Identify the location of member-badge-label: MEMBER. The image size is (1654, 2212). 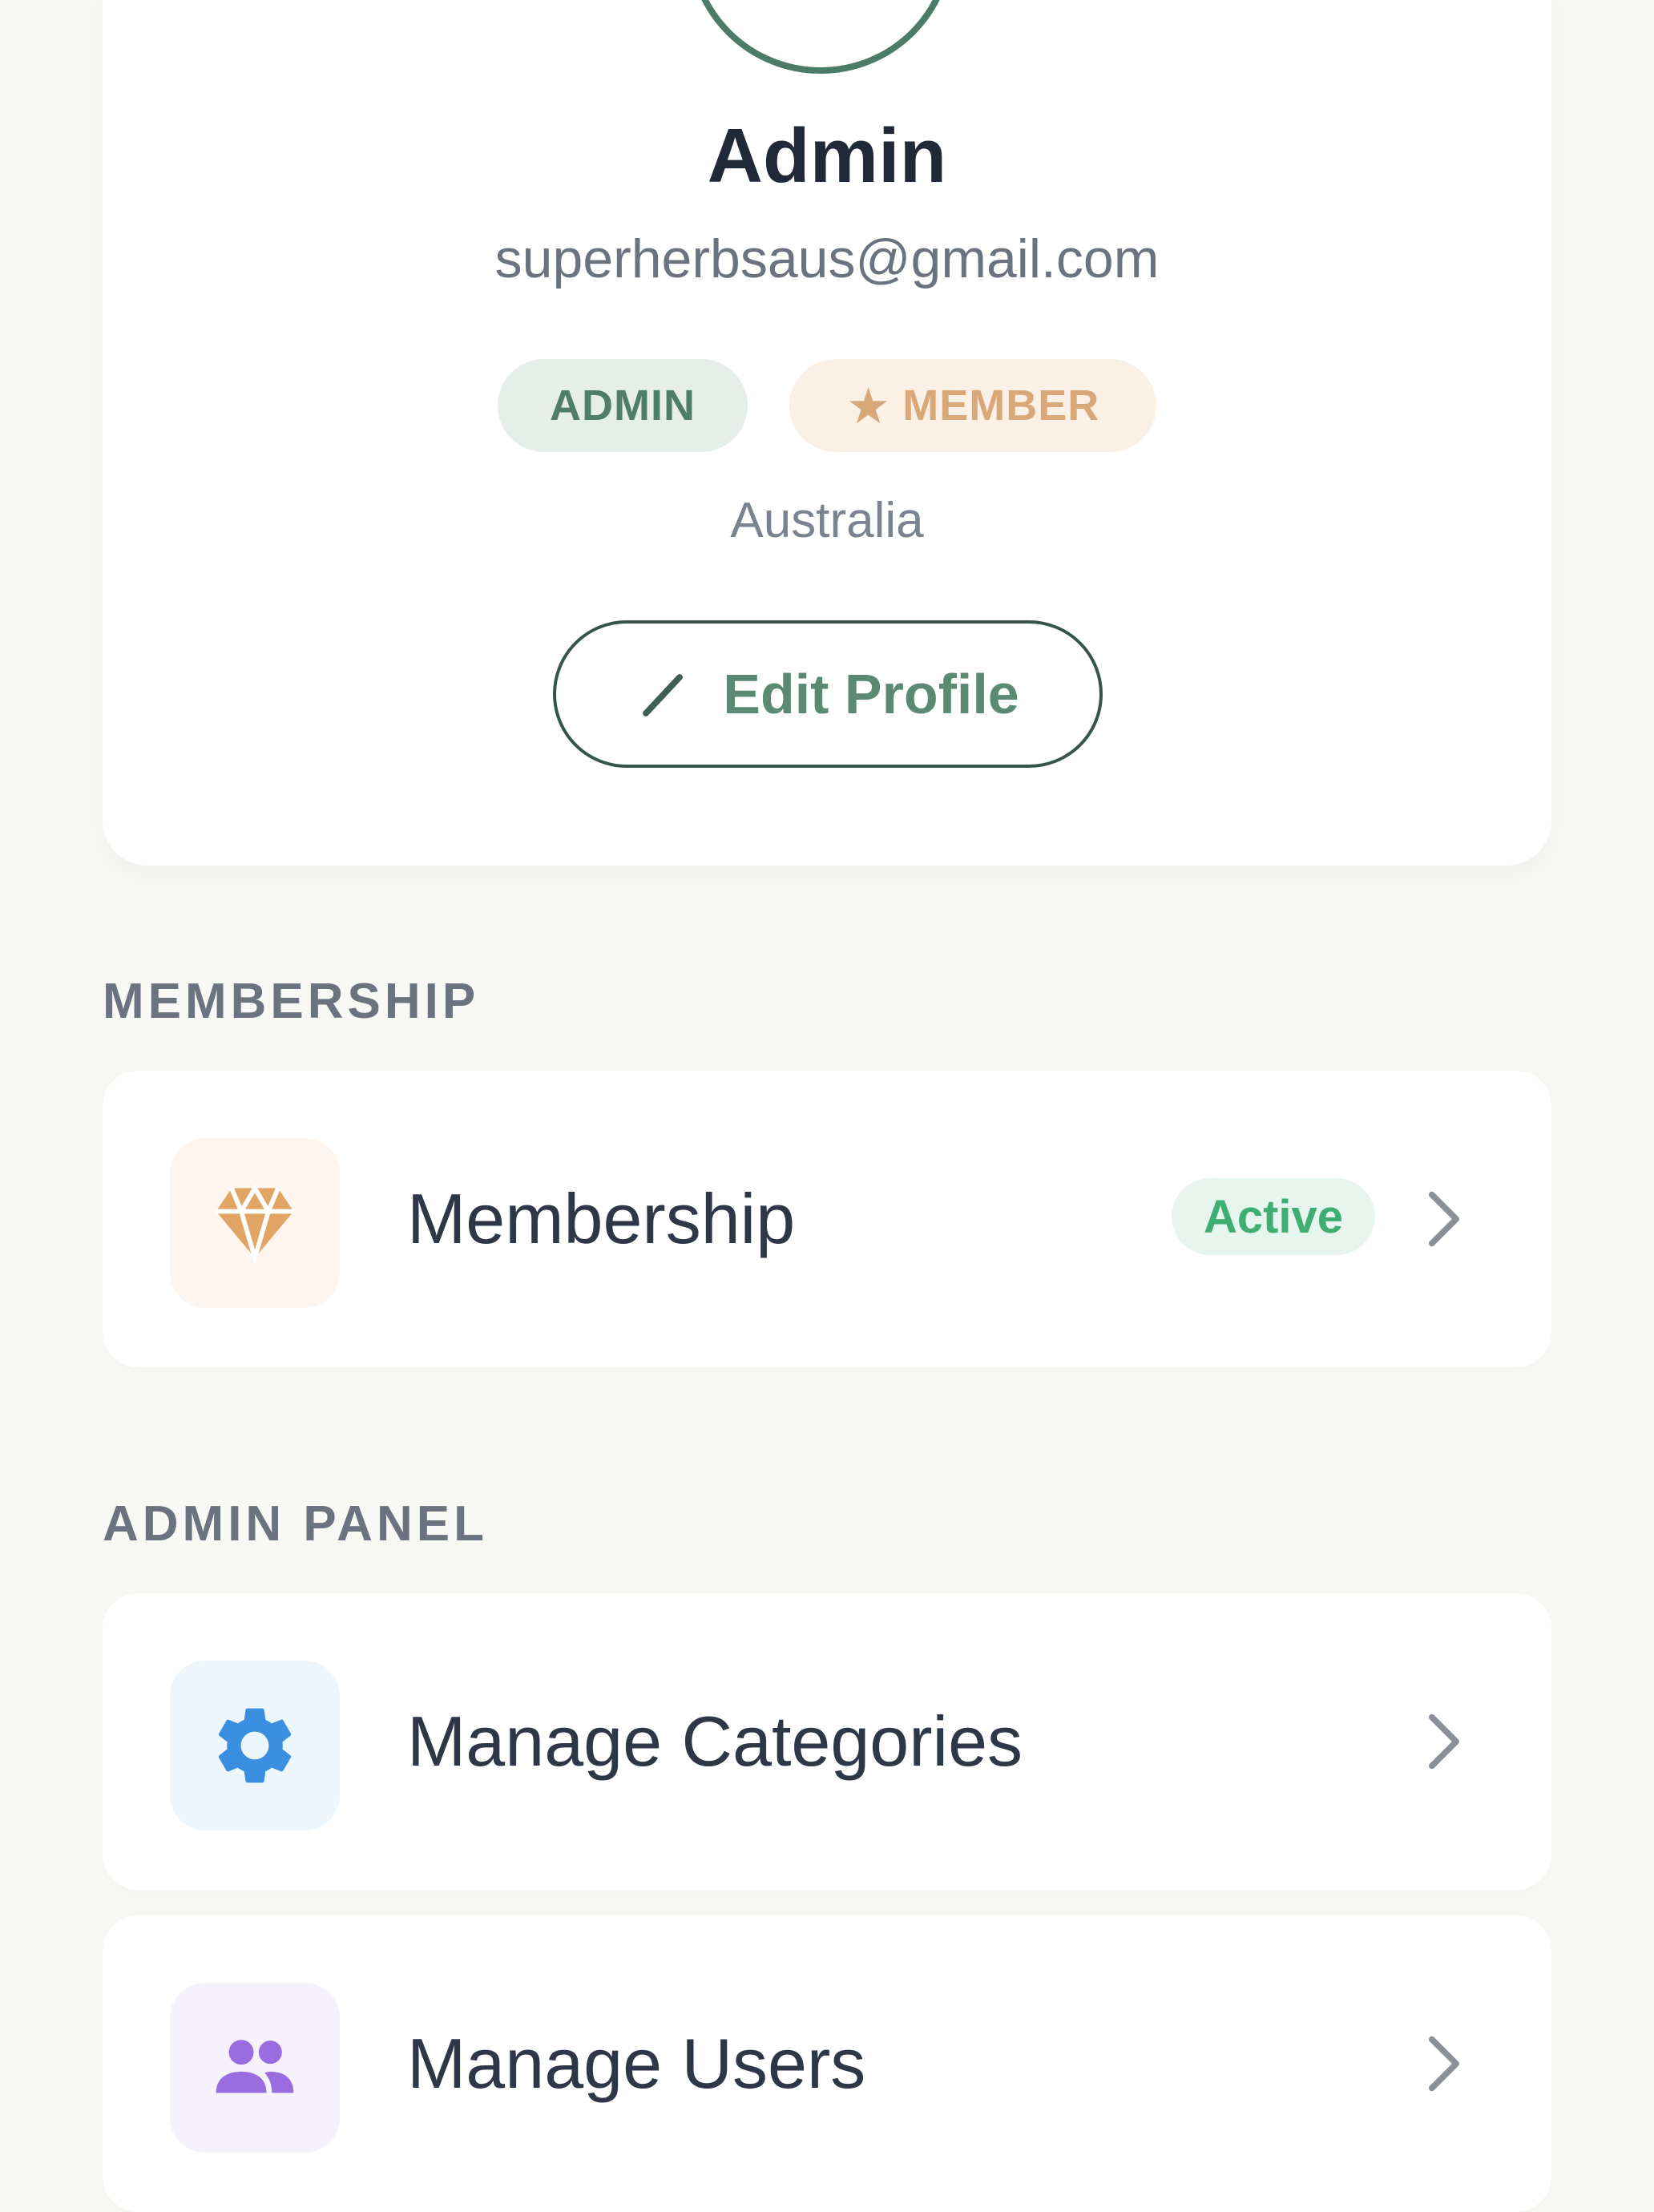
(1001, 405).